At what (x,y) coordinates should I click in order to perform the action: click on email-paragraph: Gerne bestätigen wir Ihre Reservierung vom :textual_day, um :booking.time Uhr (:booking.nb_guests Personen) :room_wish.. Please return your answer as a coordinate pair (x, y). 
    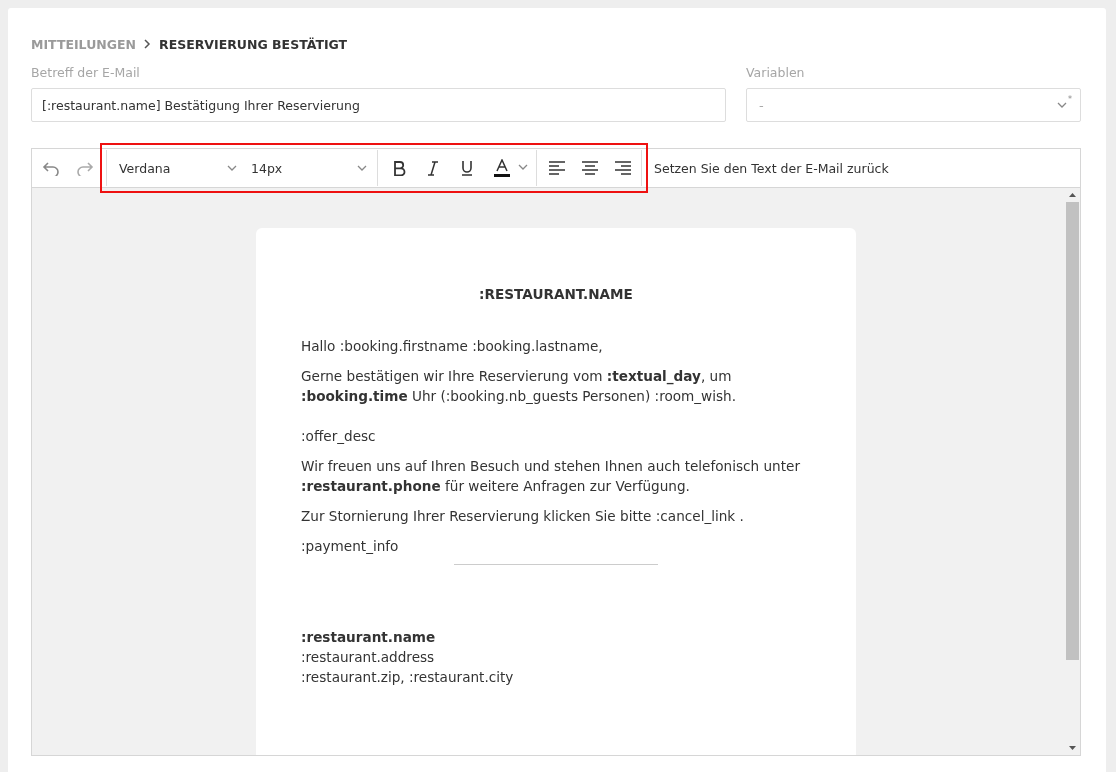
    Looking at the image, I should click on (519, 386).